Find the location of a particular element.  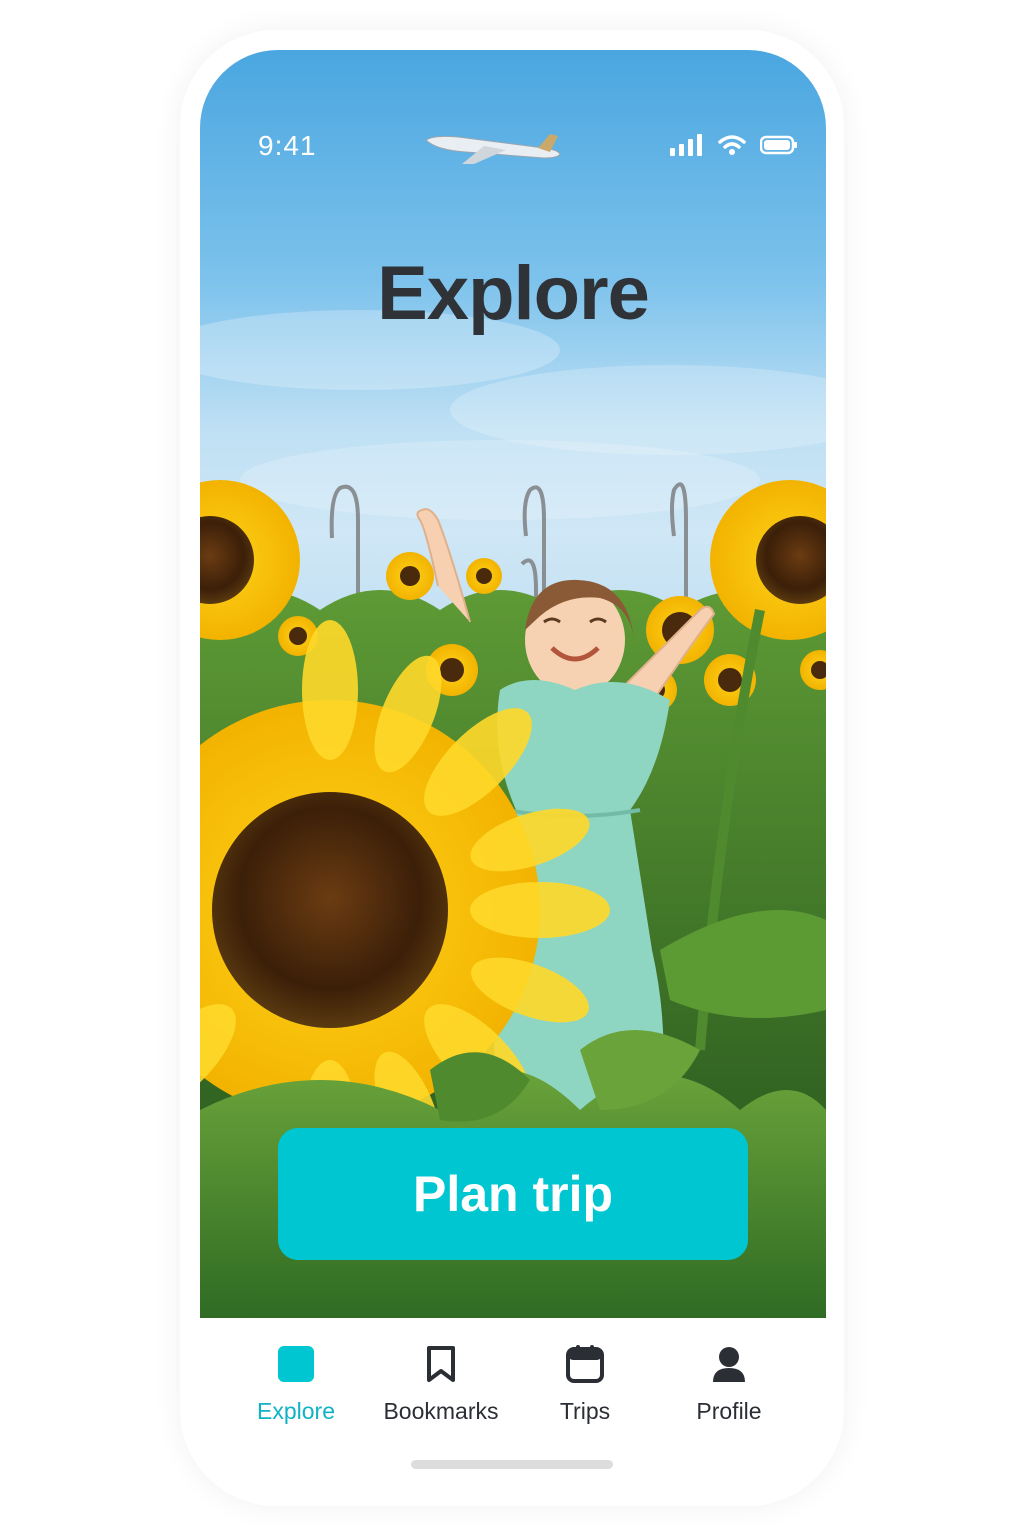

calendar-icon is located at coordinates (585, 1364).